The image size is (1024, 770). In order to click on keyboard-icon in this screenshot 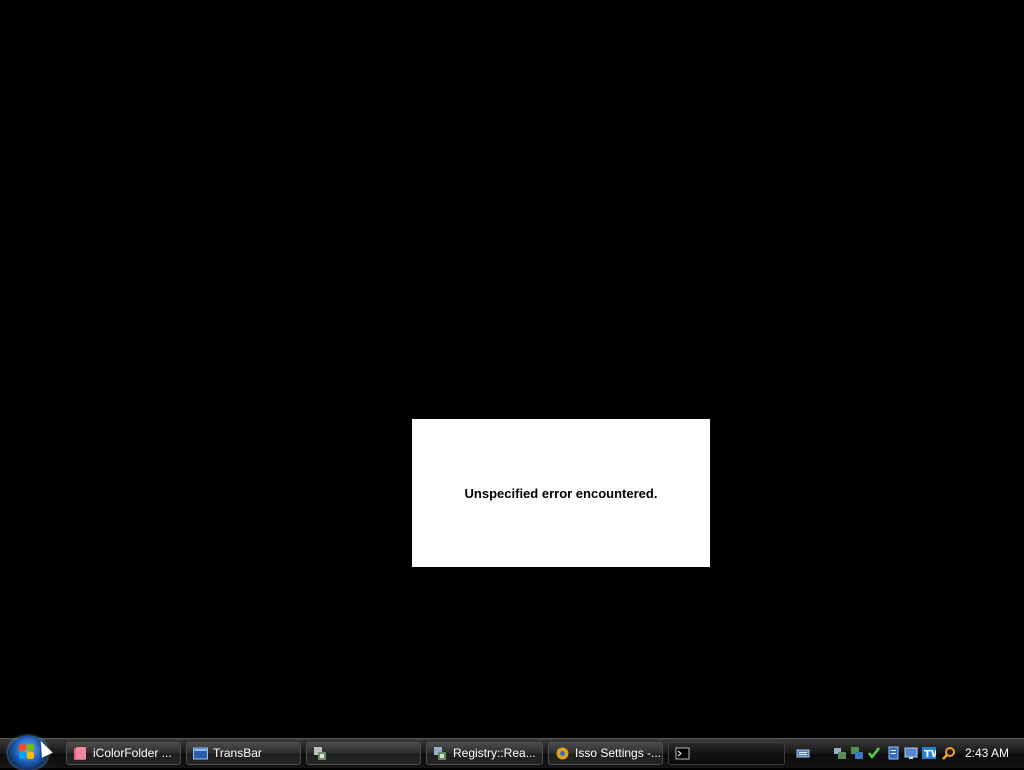, I will do `click(803, 753)`.